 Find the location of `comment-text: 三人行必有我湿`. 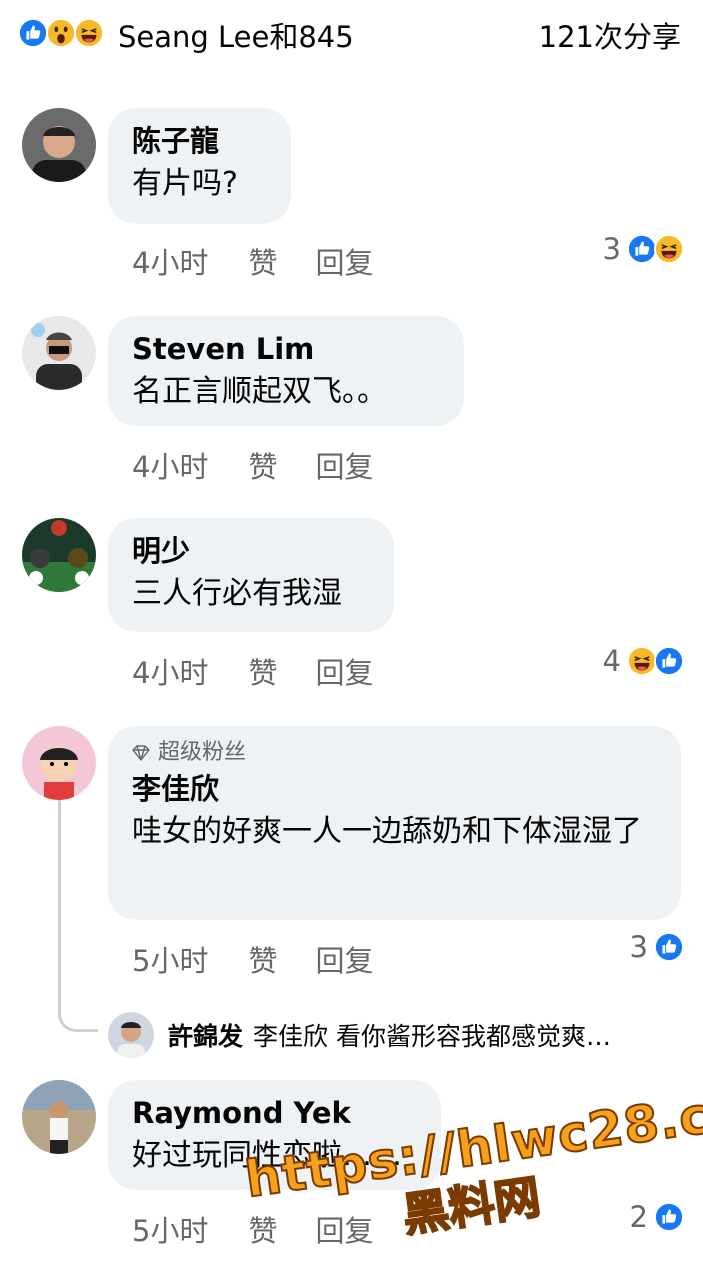

comment-text: 三人行必有我湿 is located at coordinates (237, 593).